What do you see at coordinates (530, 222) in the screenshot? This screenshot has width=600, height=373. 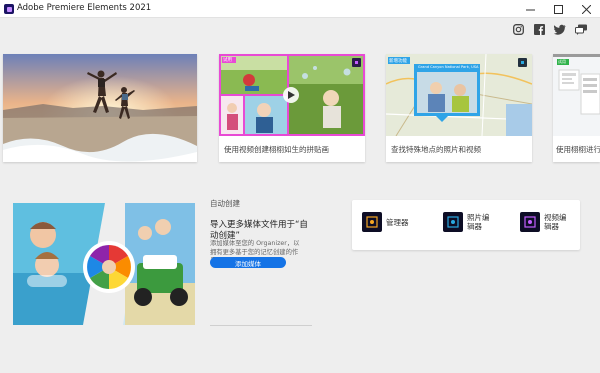 I see `video-editor-icon` at bounding box center [530, 222].